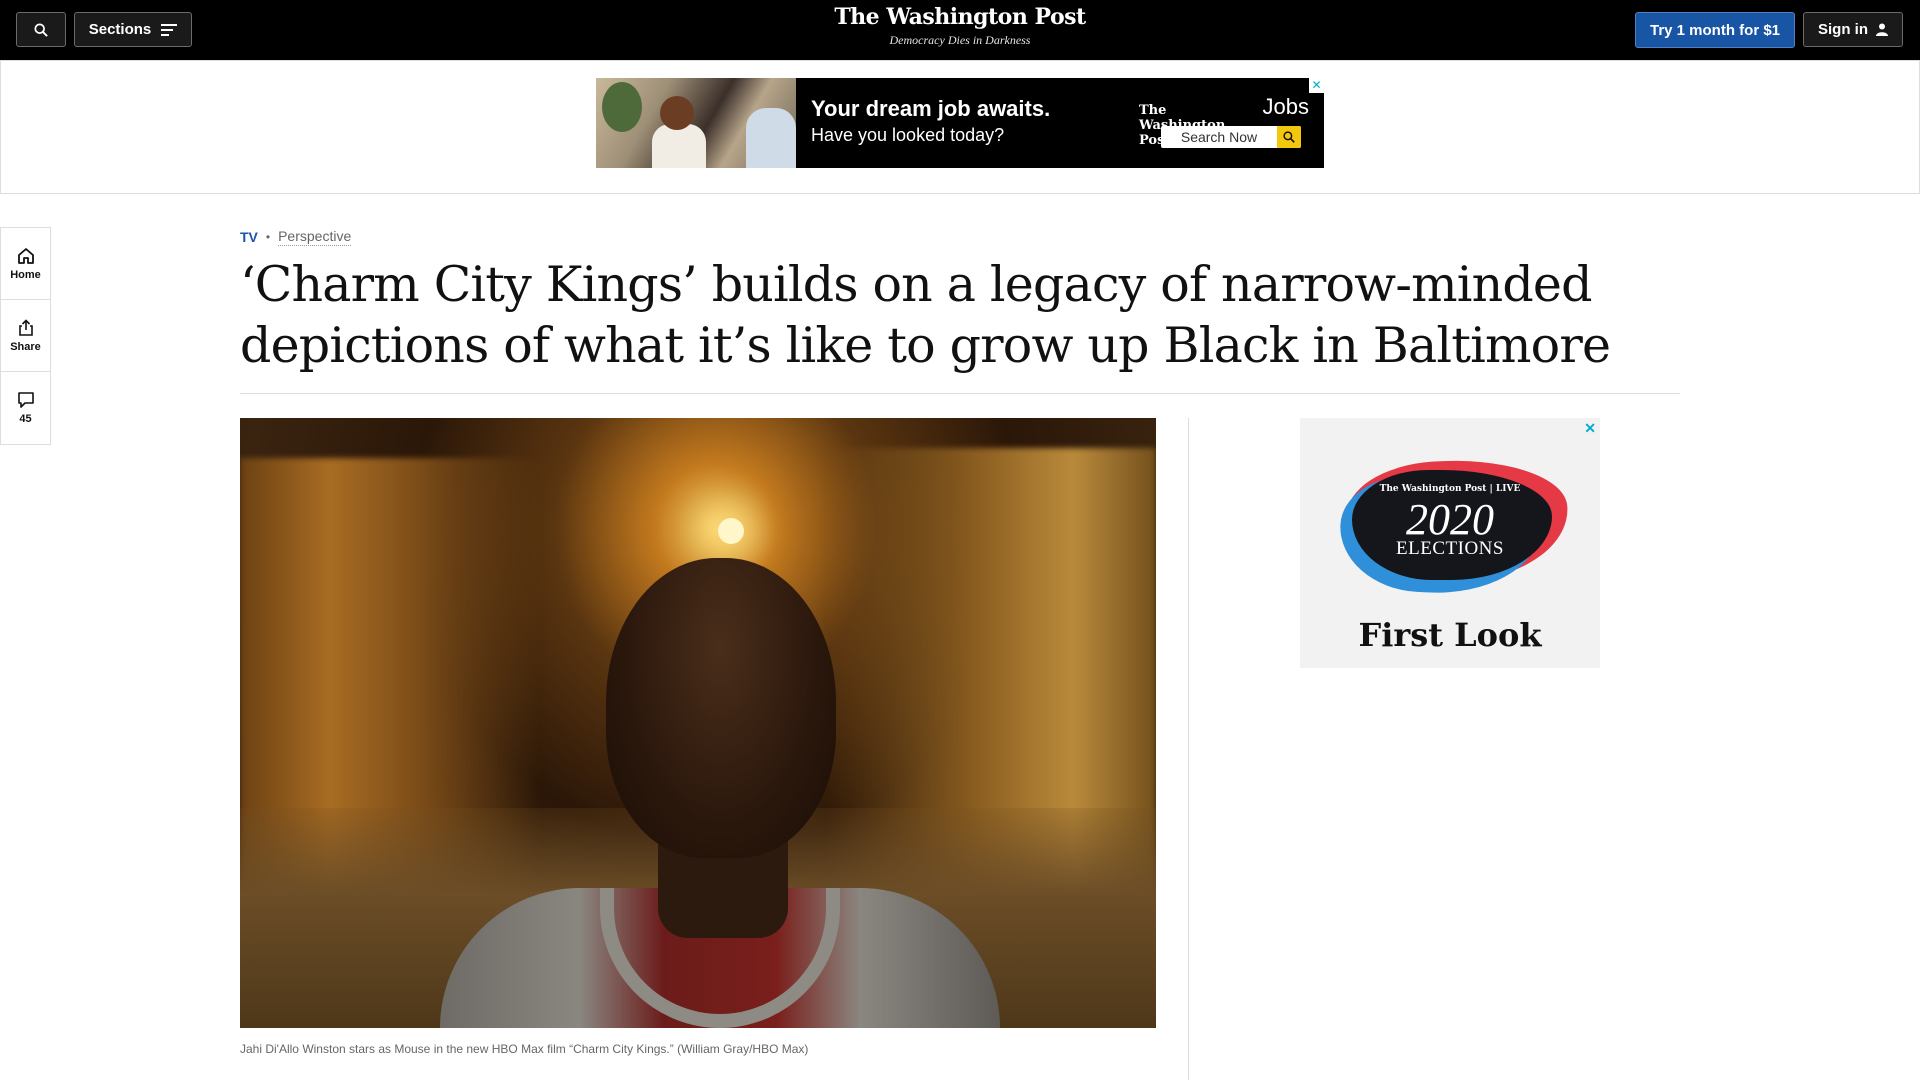  I want to click on menu-icon, so click(169, 29).